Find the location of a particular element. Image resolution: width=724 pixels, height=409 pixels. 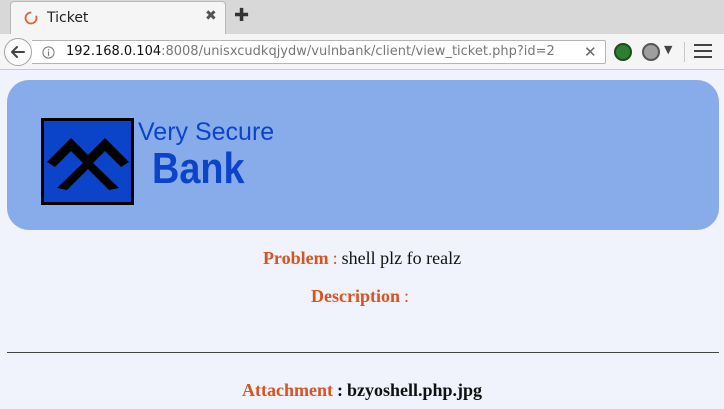

tab-strip: Ticket ✖ ✚ is located at coordinates (362, 17).